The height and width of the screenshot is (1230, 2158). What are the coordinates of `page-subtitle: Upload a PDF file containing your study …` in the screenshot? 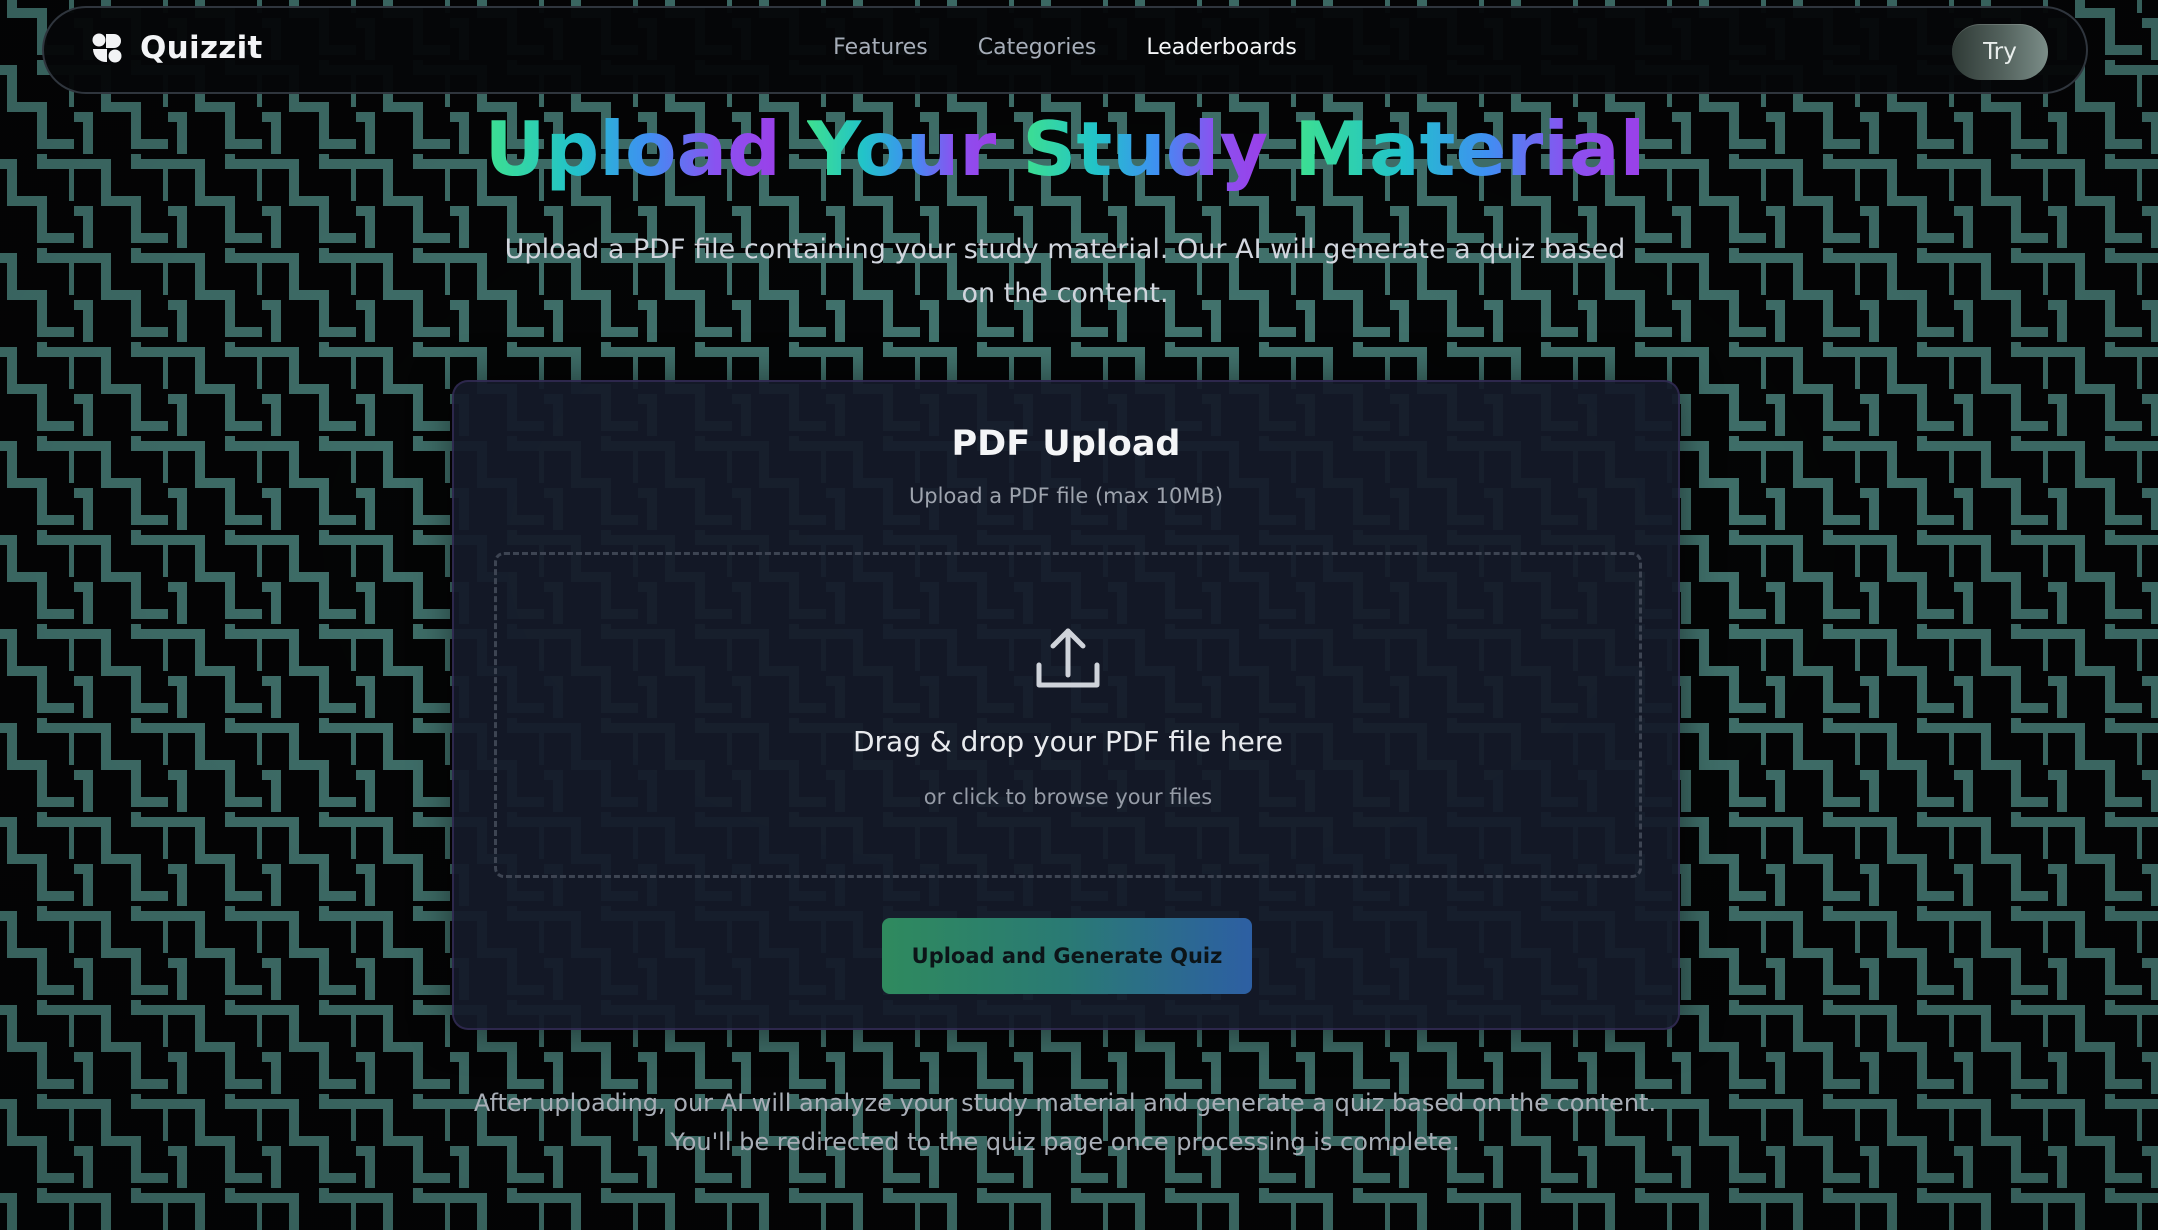 It's located at (1065, 271).